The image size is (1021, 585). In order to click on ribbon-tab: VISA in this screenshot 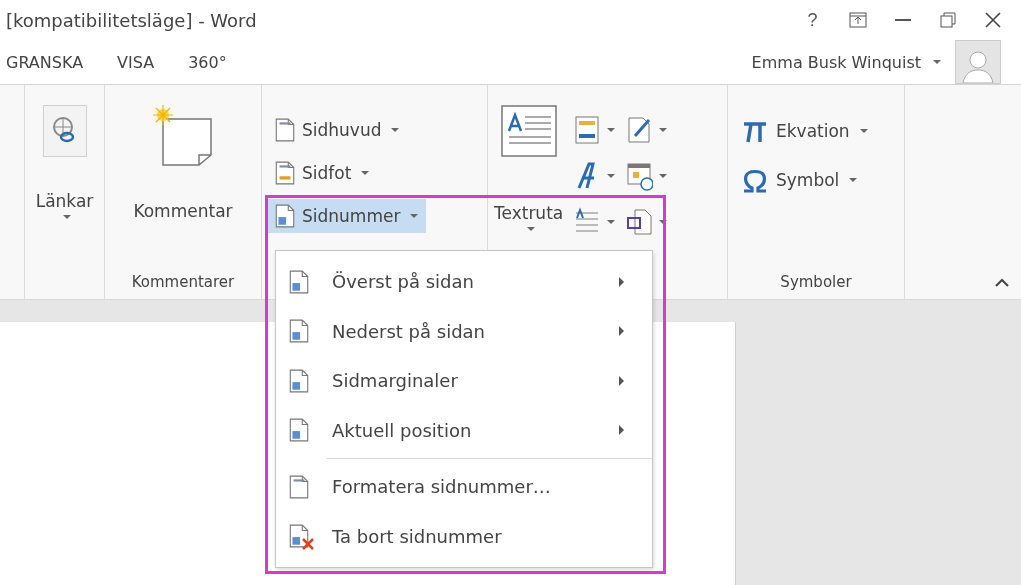, I will do `click(143, 62)`.